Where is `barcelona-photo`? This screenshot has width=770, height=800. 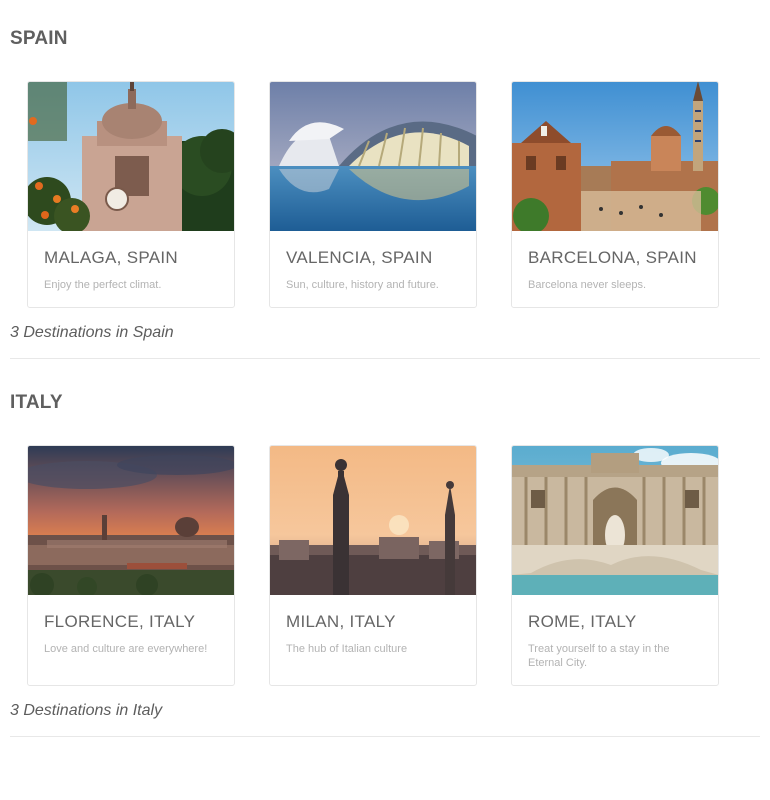
barcelona-photo is located at coordinates (615, 156).